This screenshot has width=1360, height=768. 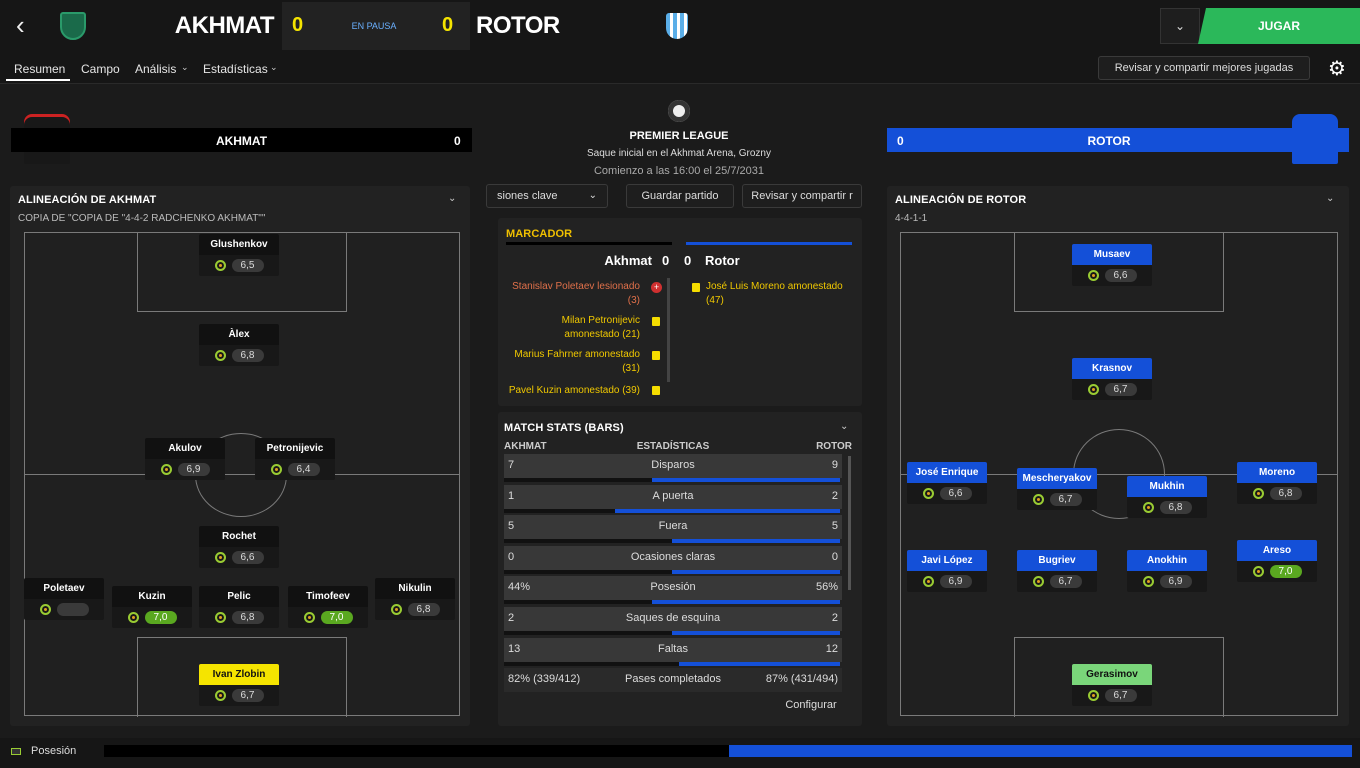 What do you see at coordinates (947, 571) in the screenshot?
I see `player-card: Javi López 6,9` at bounding box center [947, 571].